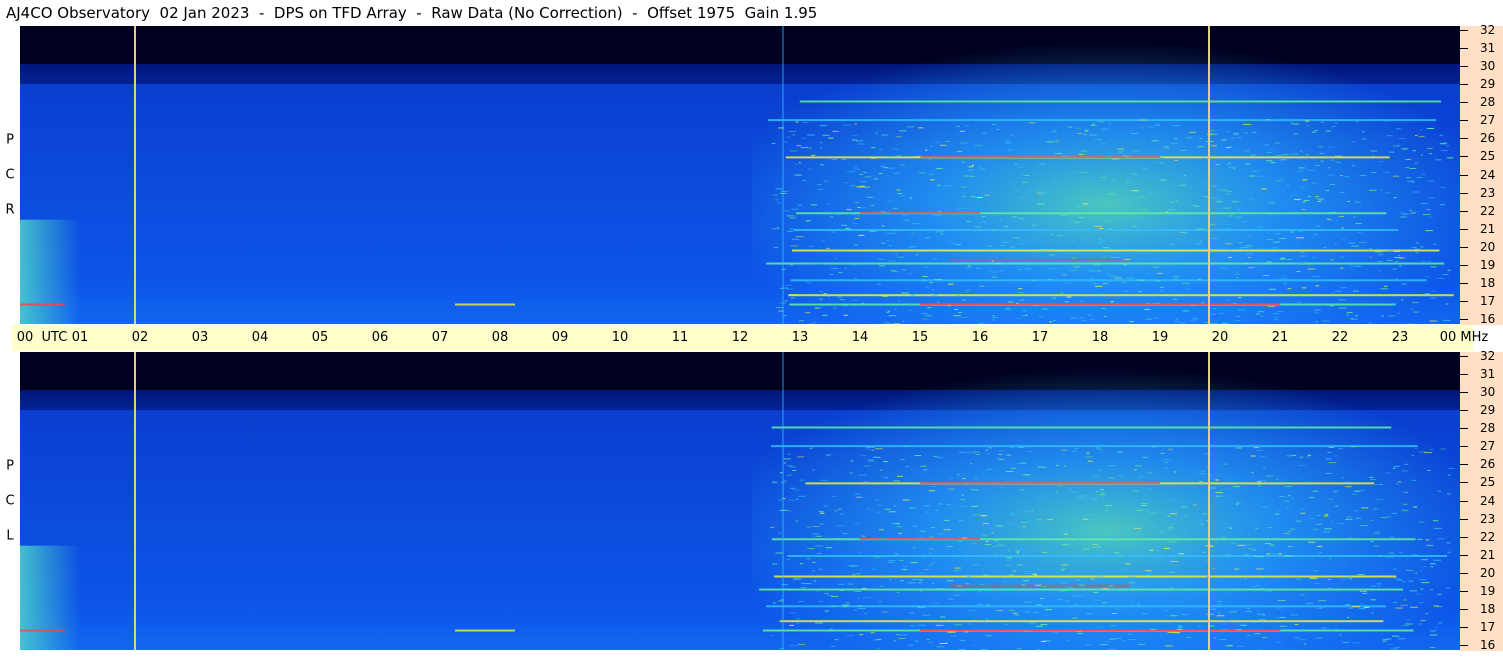 The height and width of the screenshot is (672, 1503). What do you see at coordinates (80, 337) in the screenshot?
I see `utc-tick-label: 01` at bounding box center [80, 337].